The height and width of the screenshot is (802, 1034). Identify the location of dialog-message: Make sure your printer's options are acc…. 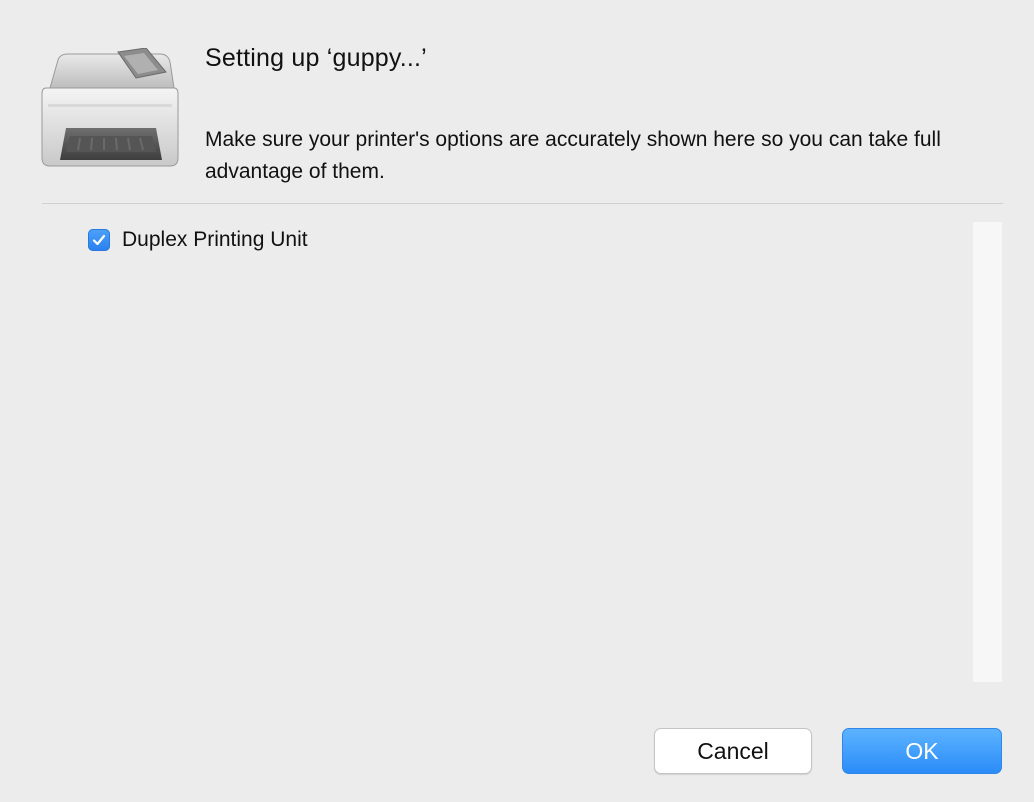
(573, 155).